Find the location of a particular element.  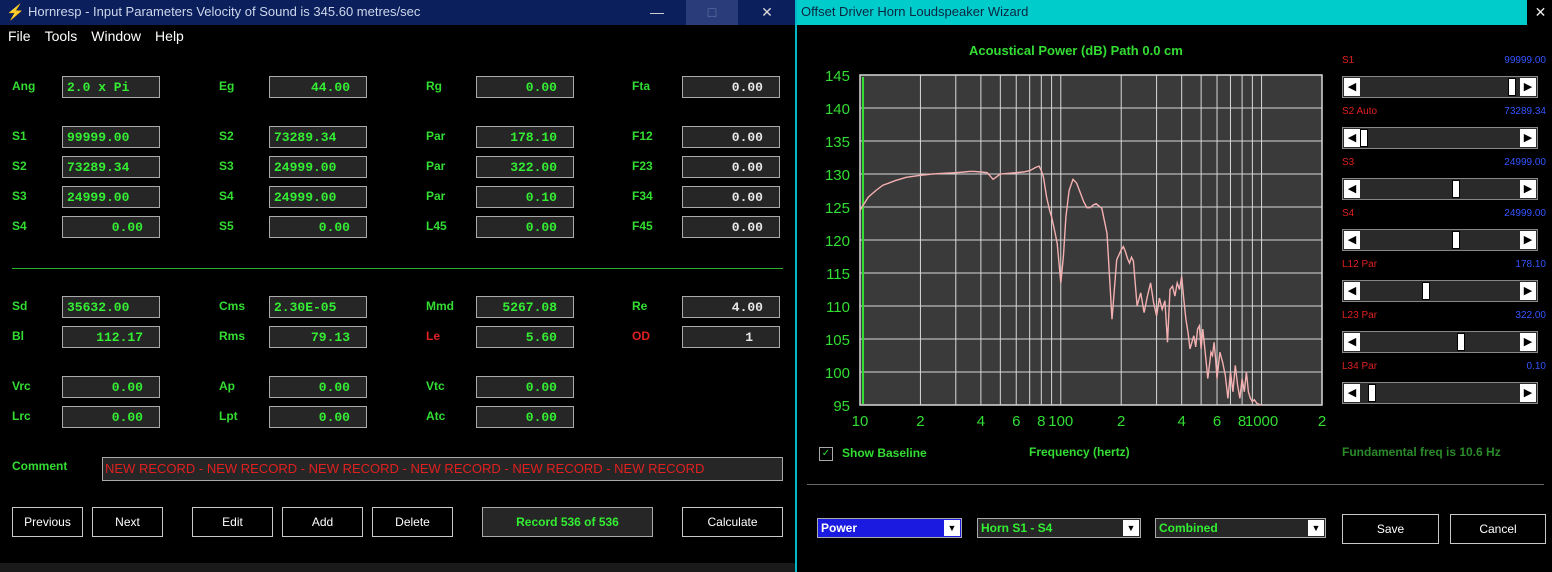

le-field: 5.60 is located at coordinates (525, 337).